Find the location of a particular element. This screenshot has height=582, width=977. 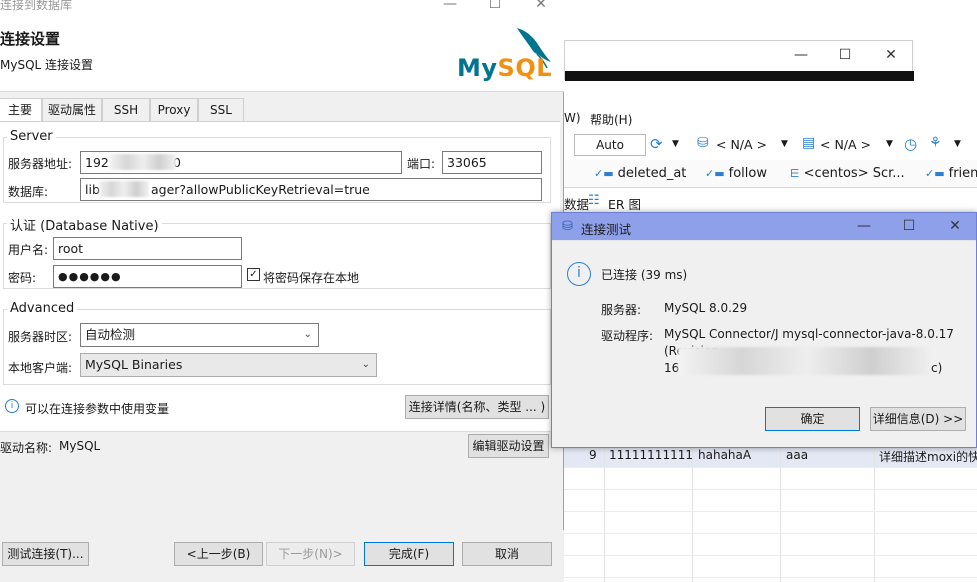

database-value: lib is located at coordinates (92, 189).